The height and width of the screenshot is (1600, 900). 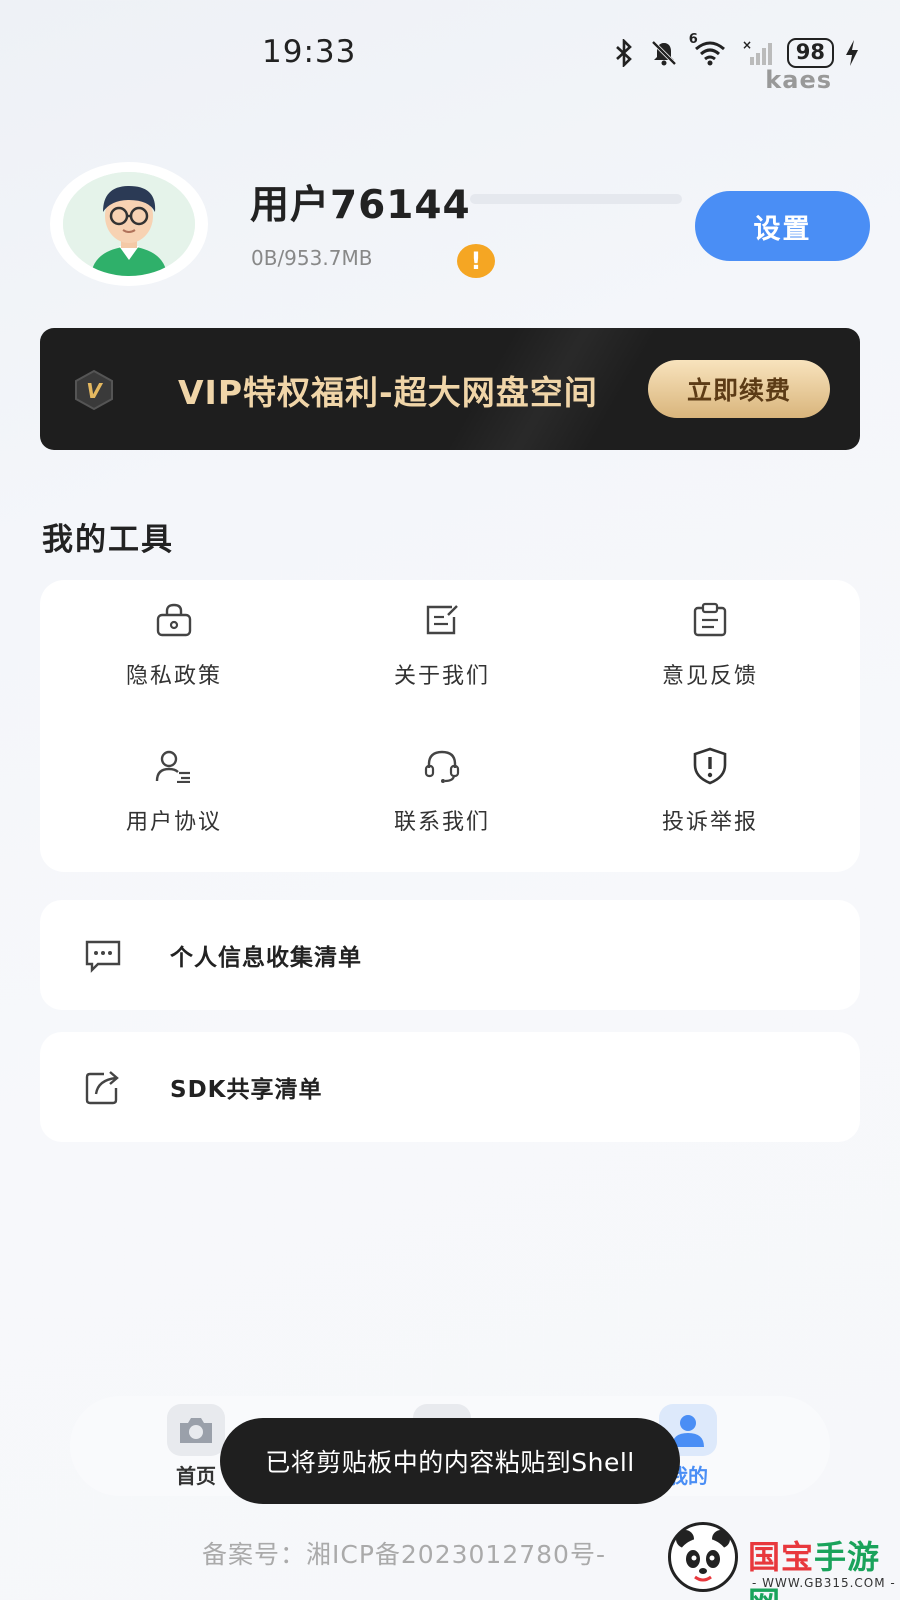 What do you see at coordinates (442, 766) in the screenshot?
I see `headset-icon` at bounding box center [442, 766].